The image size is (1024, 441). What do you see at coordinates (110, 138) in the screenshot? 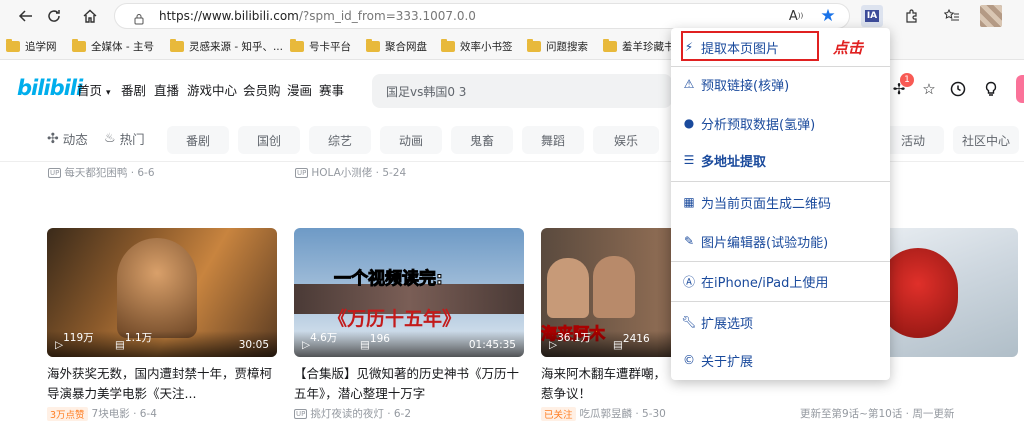
I see `fire-icon: ♨` at bounding box center [110, 138].